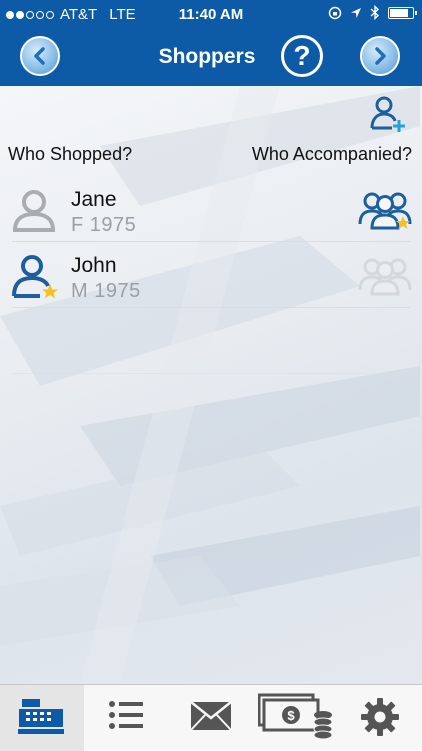 The image size is (422, 751). I want to click on chevron-right-icon, so click(380, 56).